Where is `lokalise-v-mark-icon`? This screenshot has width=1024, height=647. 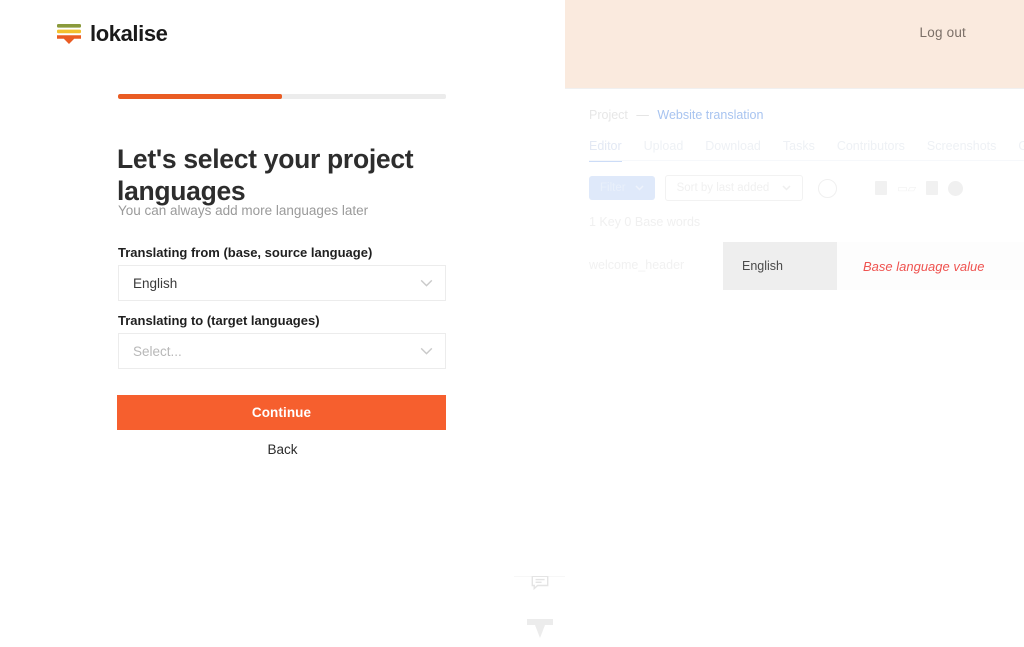
lokalise-v-mark-icon is located at coordinates (539, 628).